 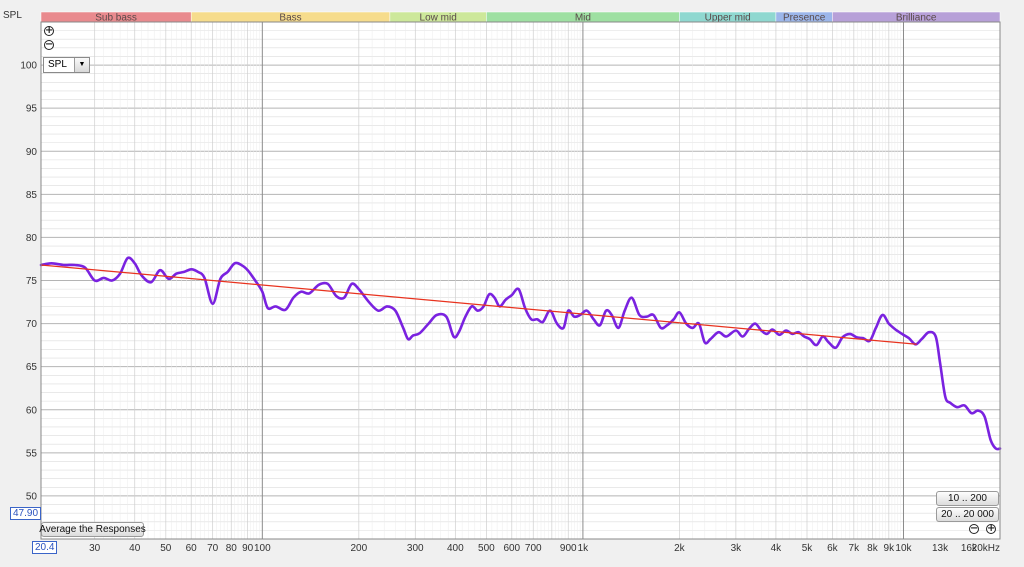 What do you see at coordinates (32, 496) in the screenshot?
I see `y-tick-label: 50` at bounding box center [32, 496].